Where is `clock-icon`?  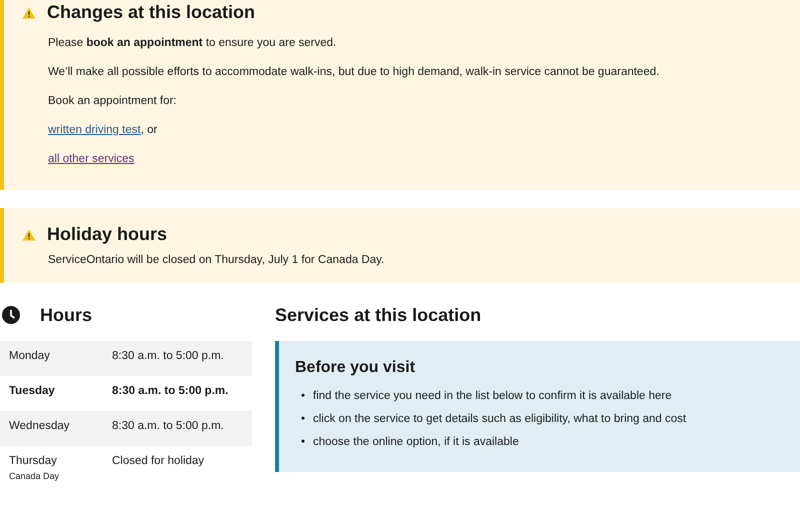
clock-icon is located at coordinates (11, 315).